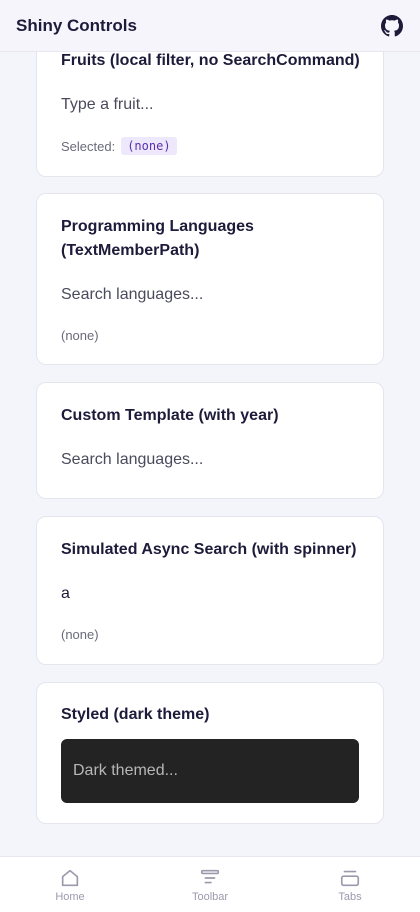 The width and height of the screenshot is (420, 912). Describe the element at coordinates (210, 896) in the screenshot. I see `nav-toolbar-label: Toolbar` at that location.